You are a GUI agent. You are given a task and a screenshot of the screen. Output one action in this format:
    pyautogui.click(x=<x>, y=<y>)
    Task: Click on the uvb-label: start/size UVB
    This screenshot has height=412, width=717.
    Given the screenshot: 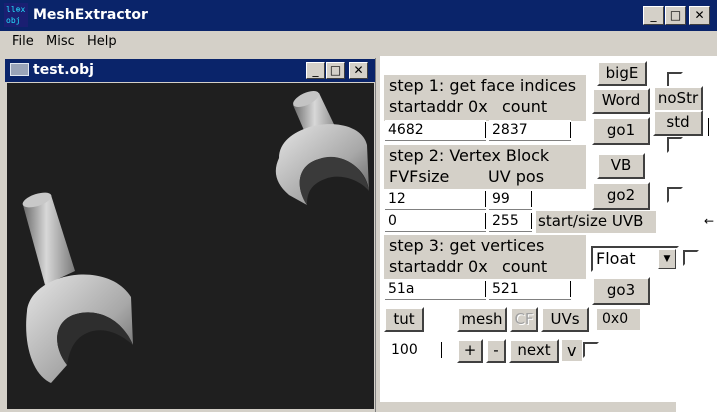 What is the action you would take?
    pyautogui.click(x=596, y=222)
    